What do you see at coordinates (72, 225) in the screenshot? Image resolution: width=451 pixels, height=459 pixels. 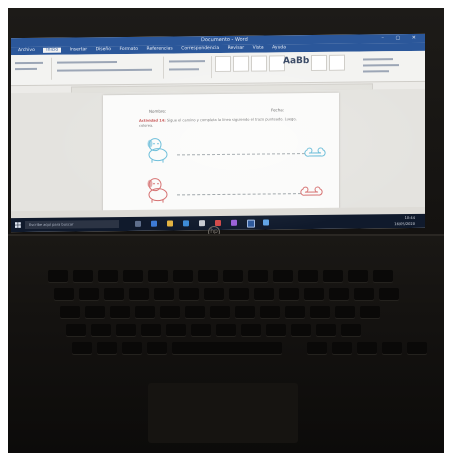 I see `taskbar-search-input: Escribe aquí para buscar` at bounding box center [72, 225].